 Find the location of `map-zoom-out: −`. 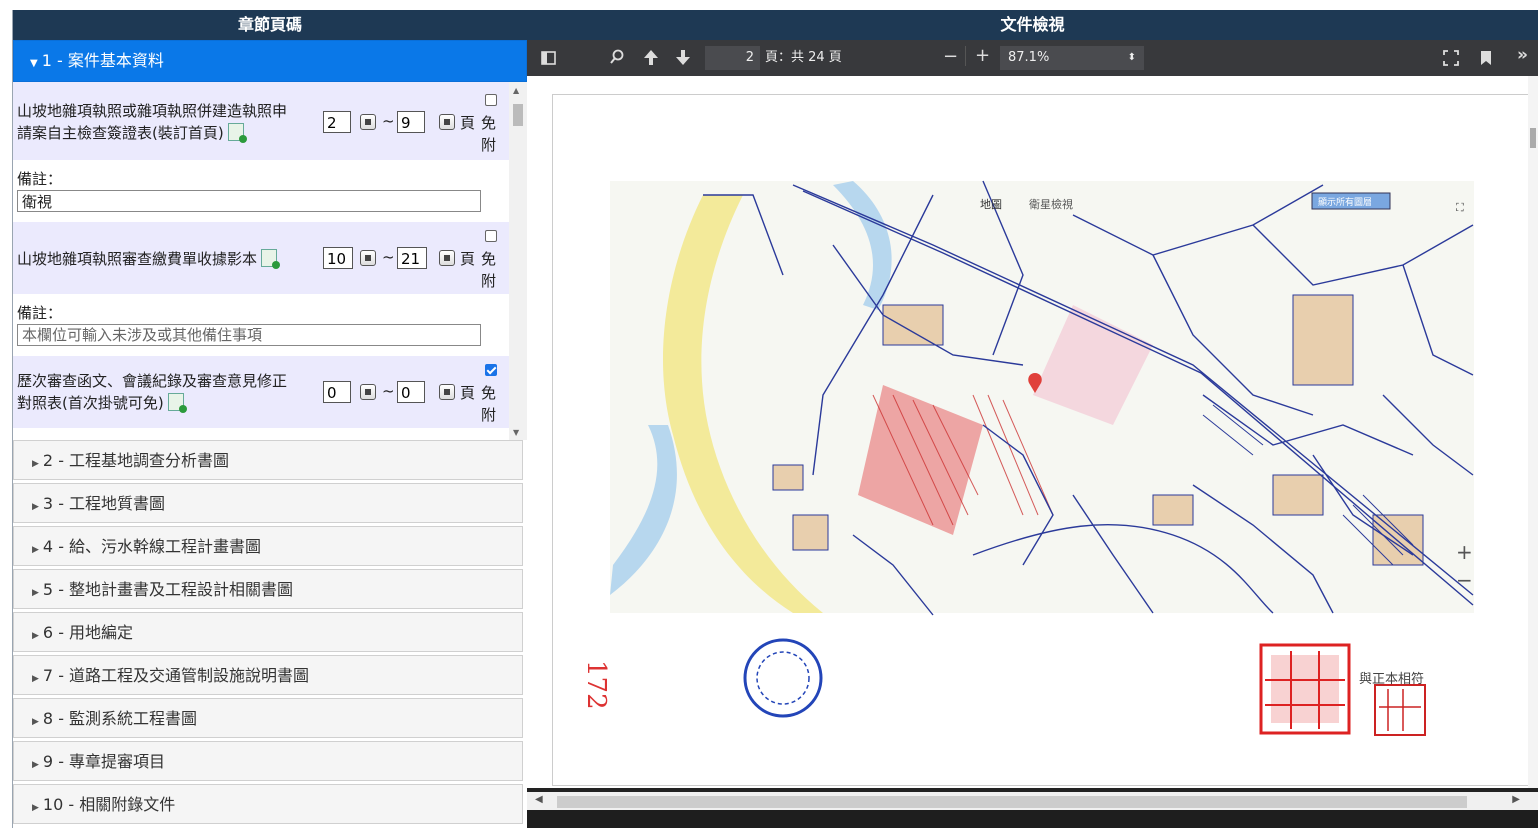

map-zoom-out: − is located at coordinates (1464, 580).